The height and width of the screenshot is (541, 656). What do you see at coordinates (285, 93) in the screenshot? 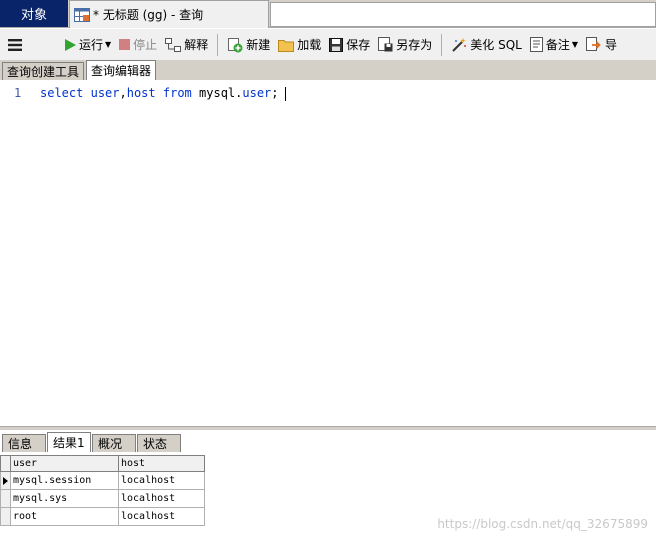
I see `text-cursor` at bounding box center [285, 93].